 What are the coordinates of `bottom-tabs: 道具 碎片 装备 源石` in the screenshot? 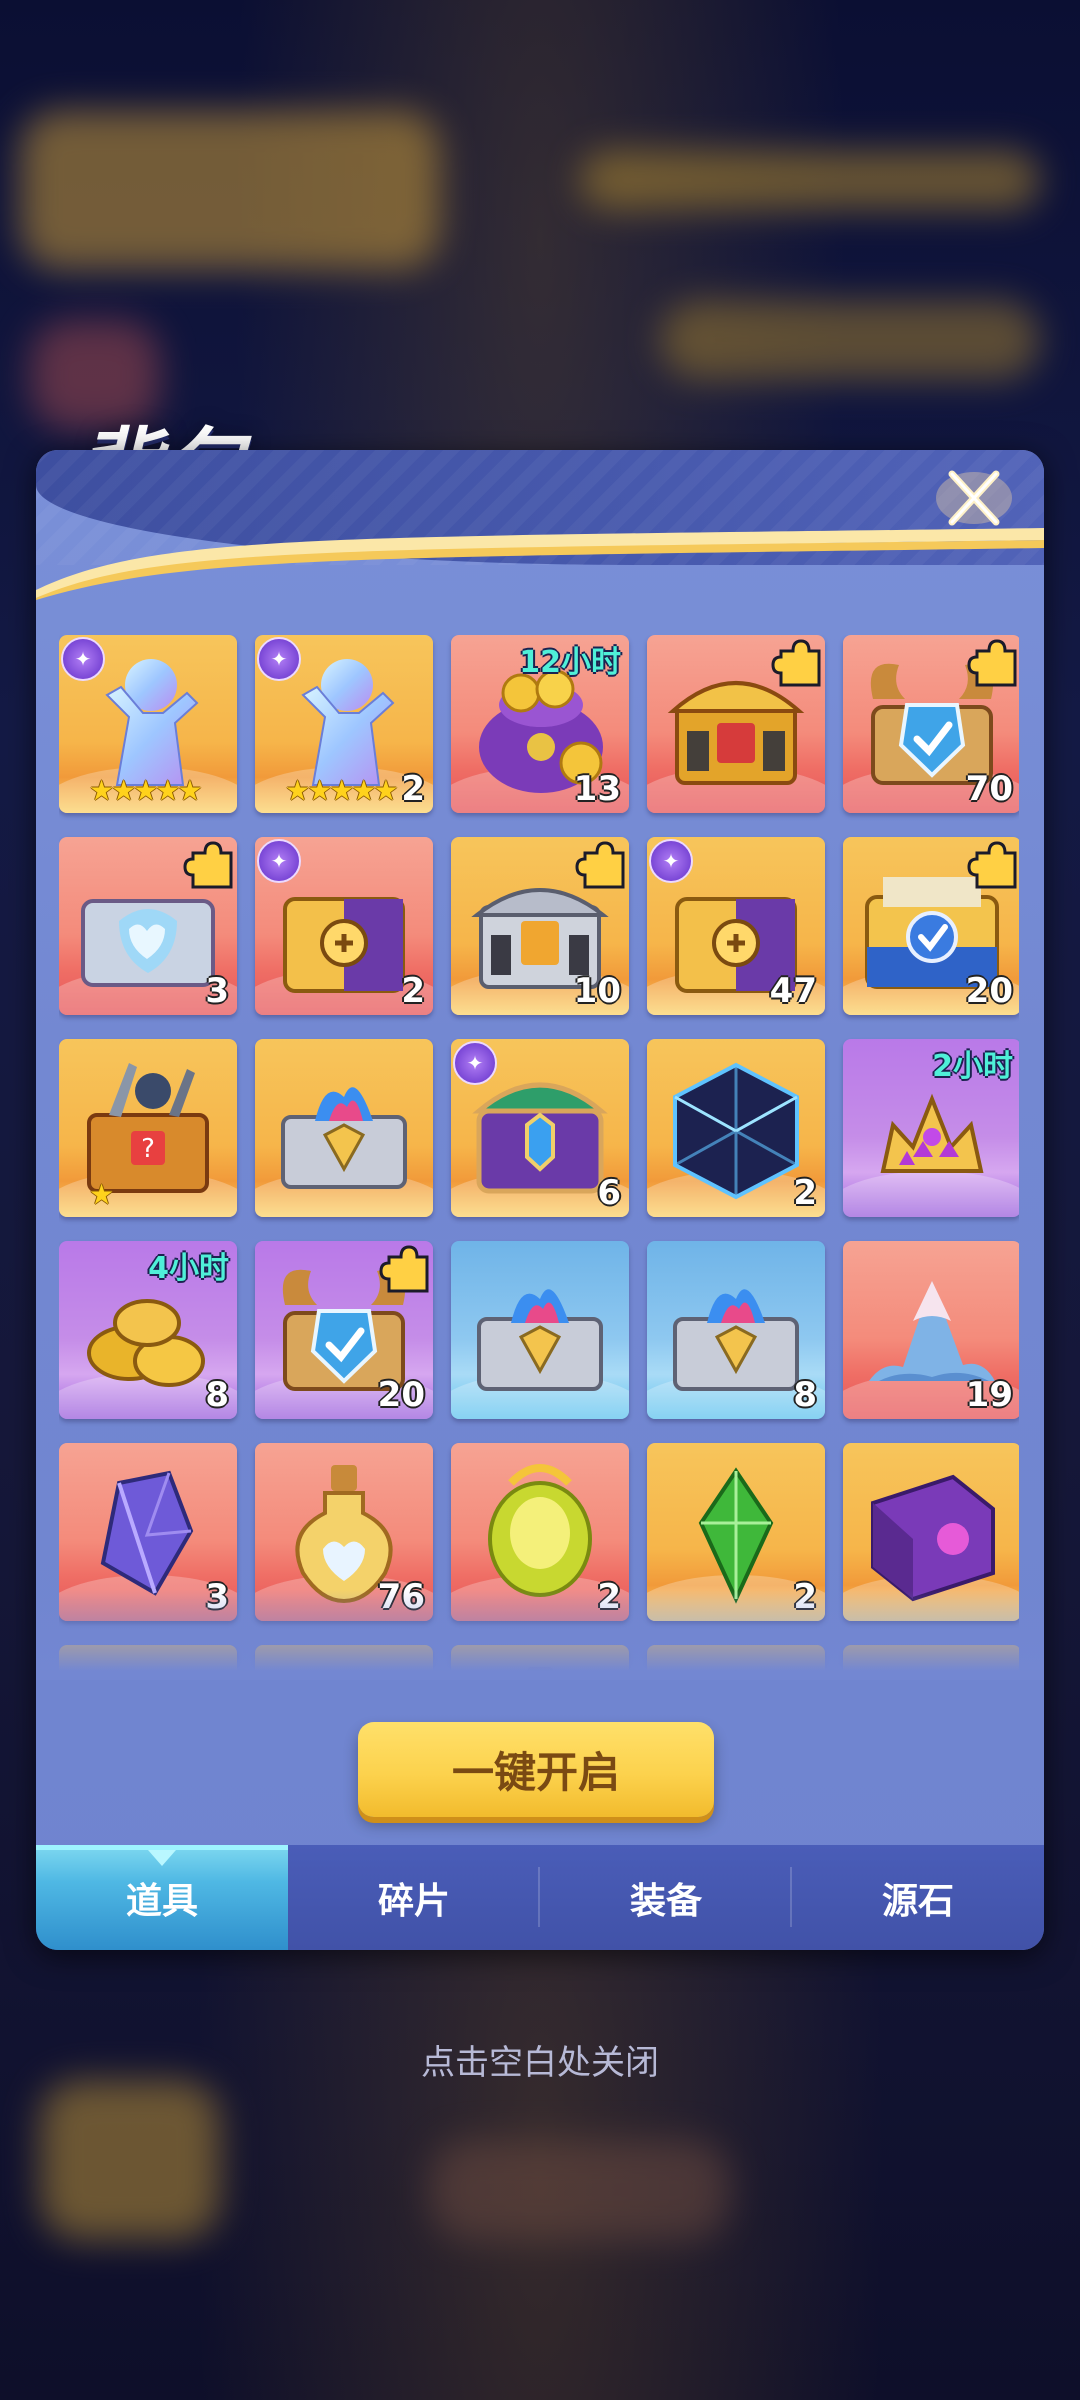 It's located at (540, 1897).